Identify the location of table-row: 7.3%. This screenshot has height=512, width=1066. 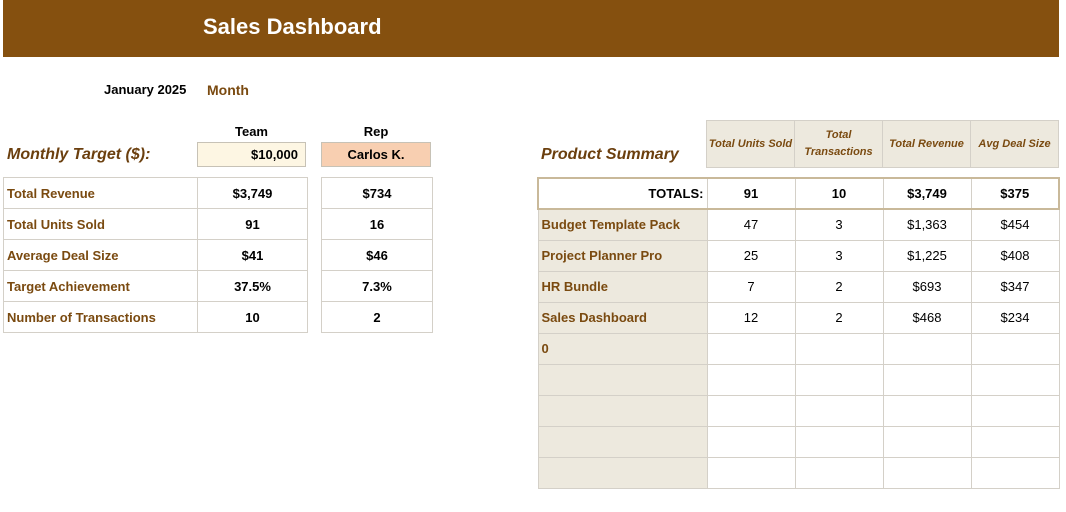
(377, 286).